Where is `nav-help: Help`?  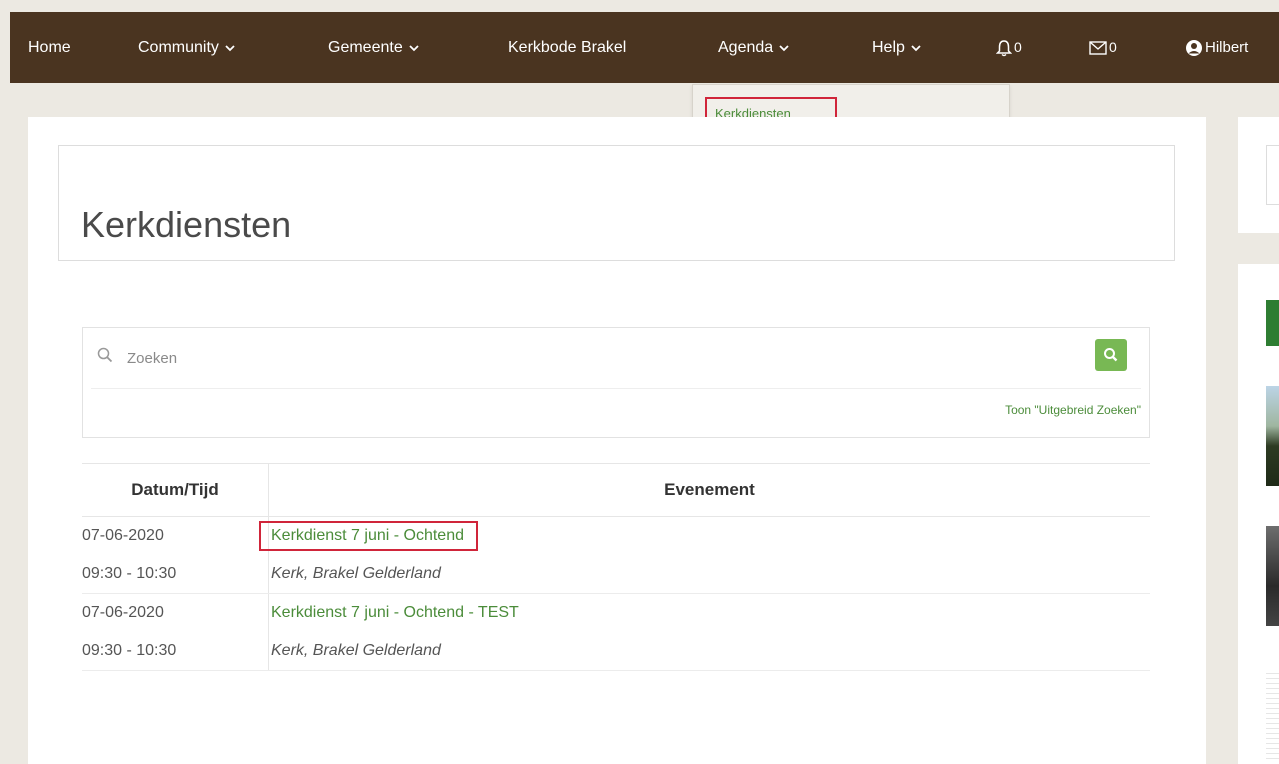
nav-help: Help is located at coordinates (896, 47).